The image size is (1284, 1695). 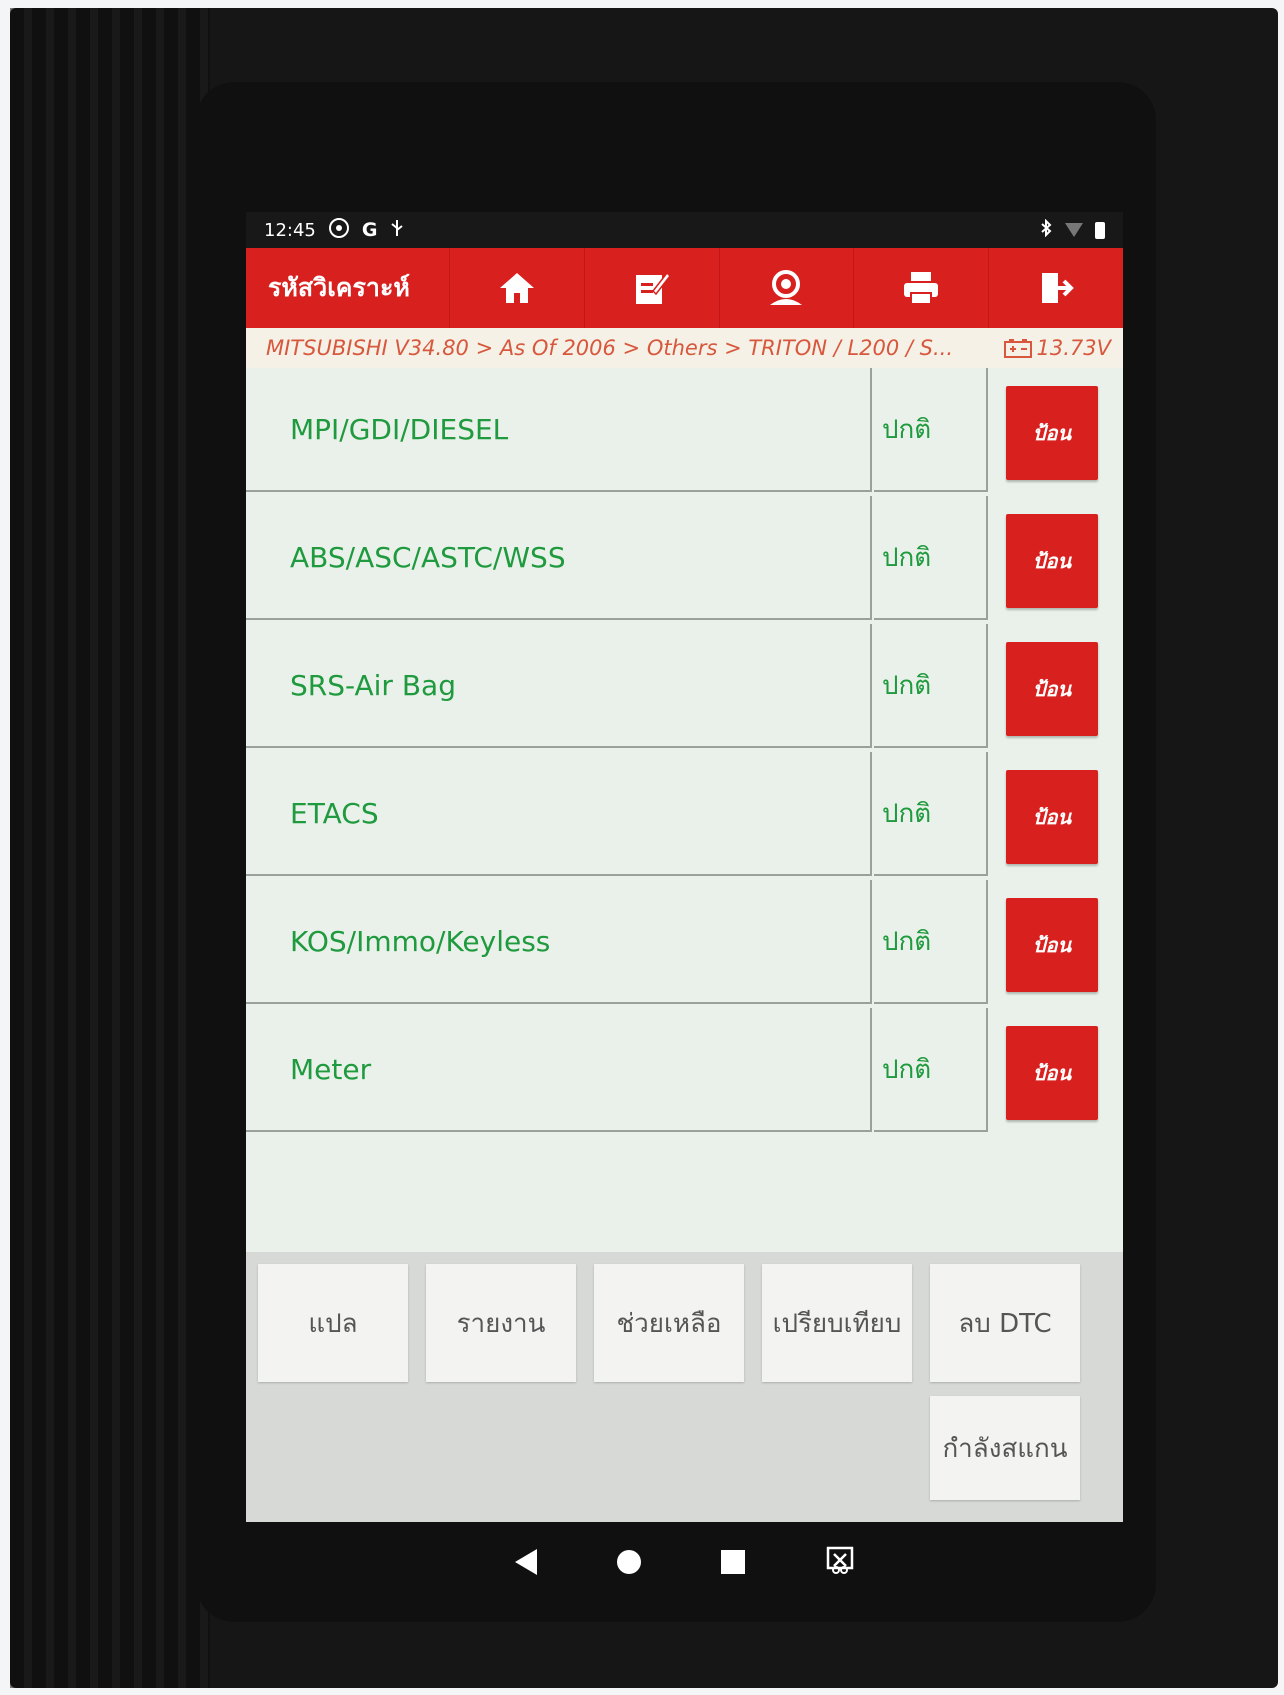 What do you see at coordinates (559, 686) in the screenshot?
I see `system-name: SRS-Air Bag` at bounding box center [559, 686].